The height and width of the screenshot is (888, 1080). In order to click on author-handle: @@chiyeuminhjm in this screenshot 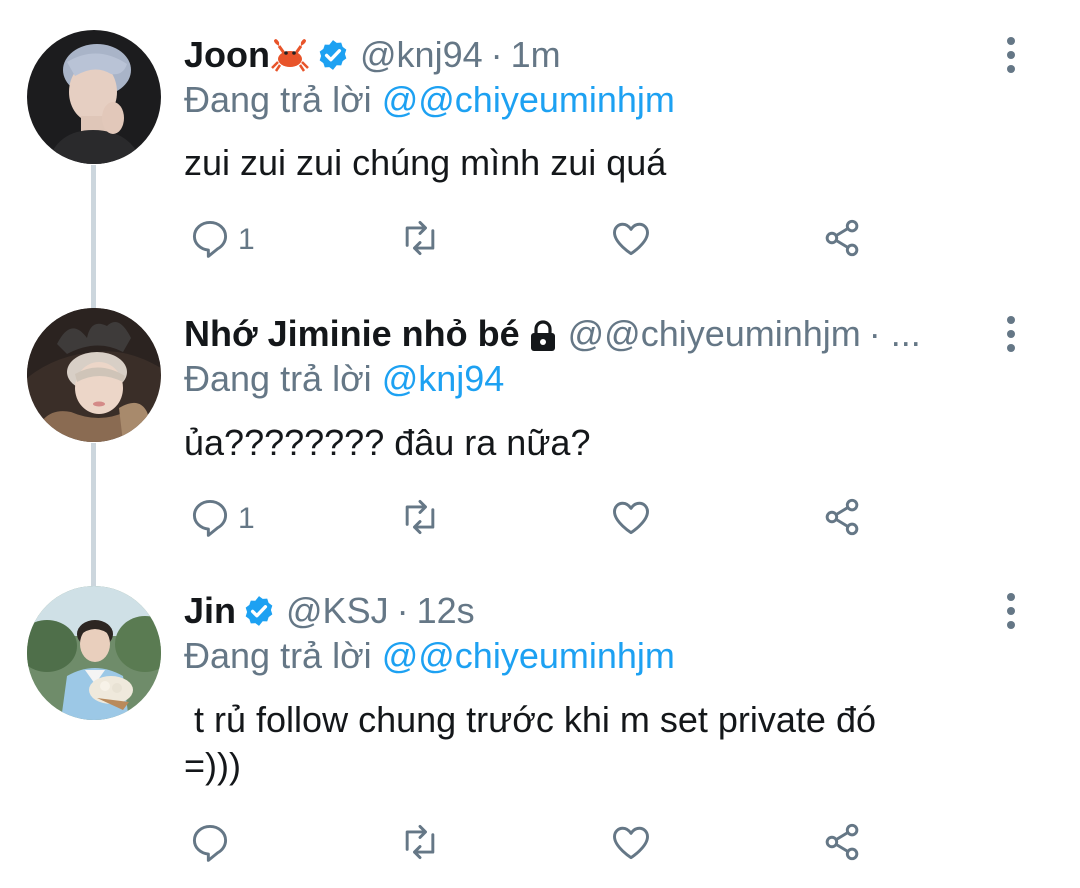, I will do `click(714, 334)`.